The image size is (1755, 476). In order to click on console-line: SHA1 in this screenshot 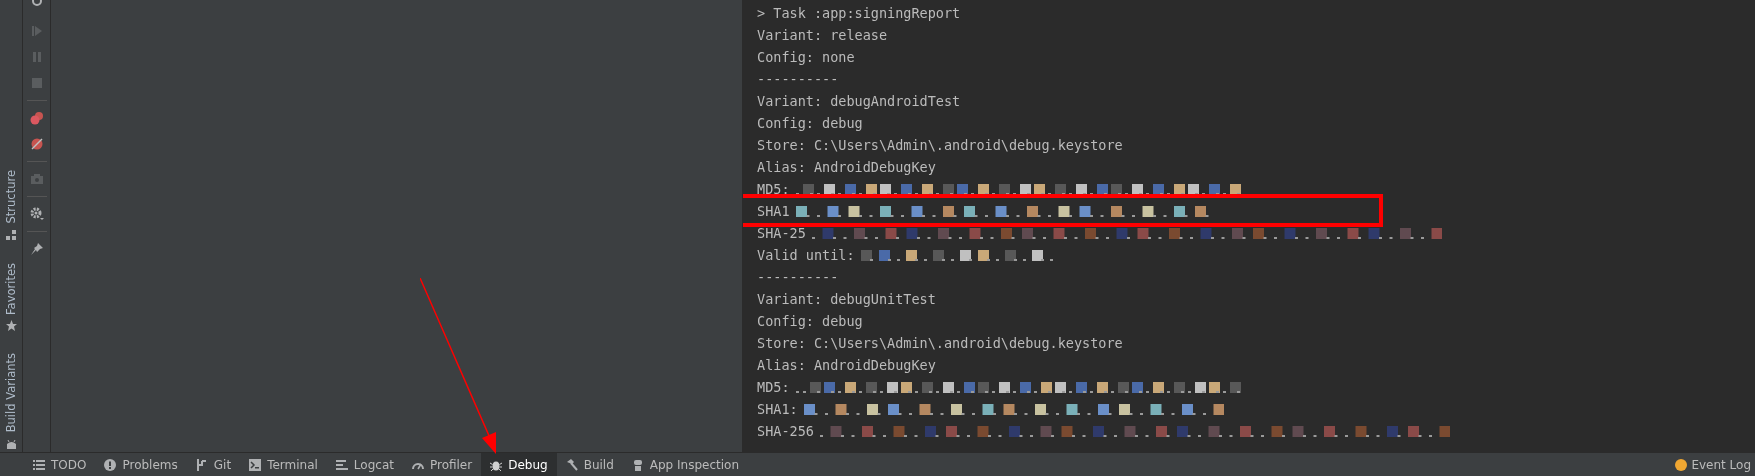, I will do `click(773, 211)`.